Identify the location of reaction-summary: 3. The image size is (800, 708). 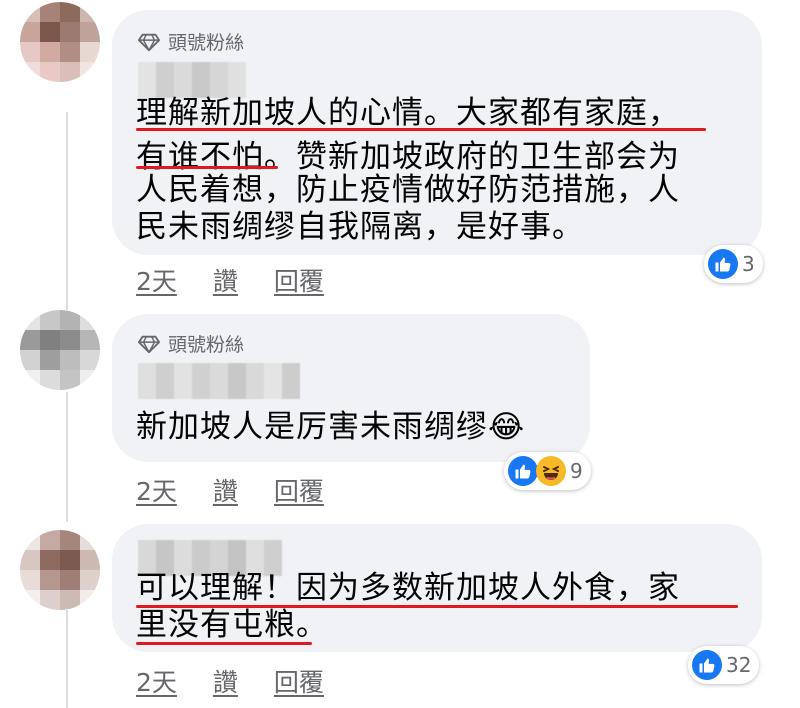
(733, 264).